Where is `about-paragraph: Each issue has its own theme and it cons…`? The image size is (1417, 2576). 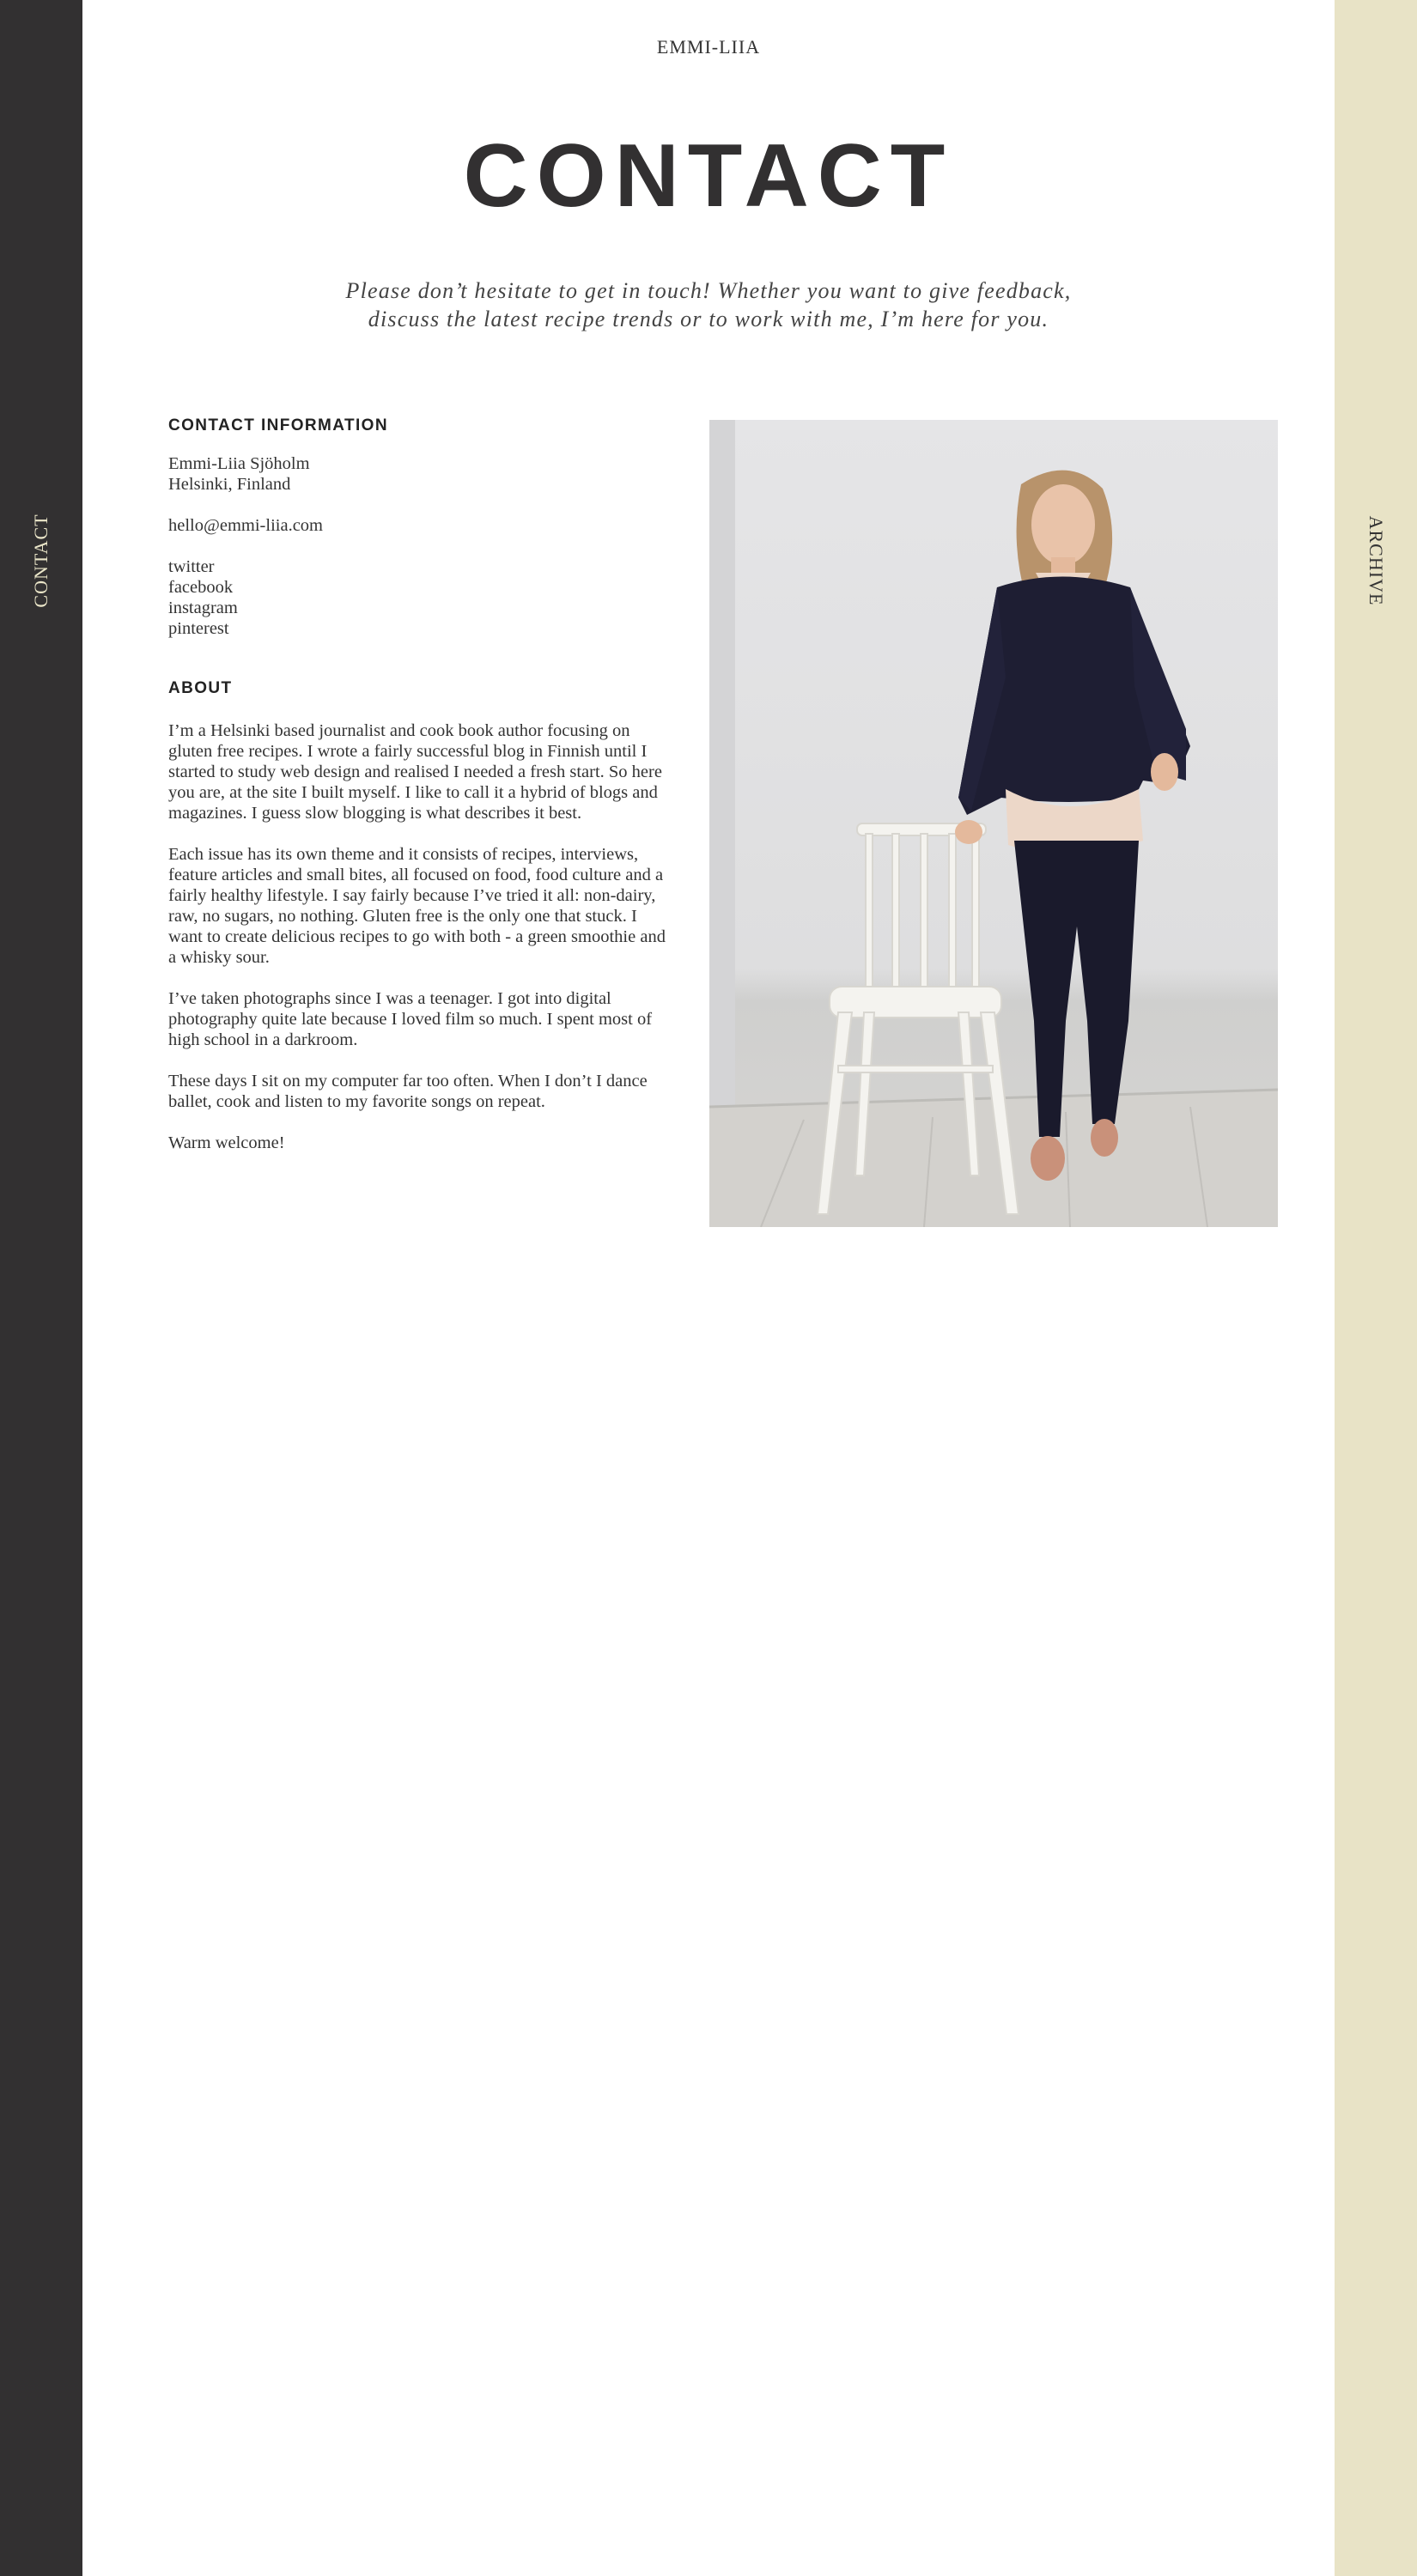
about-paragraph: Each issue has its own theme and it cons… is located at coordinates (417, 906).